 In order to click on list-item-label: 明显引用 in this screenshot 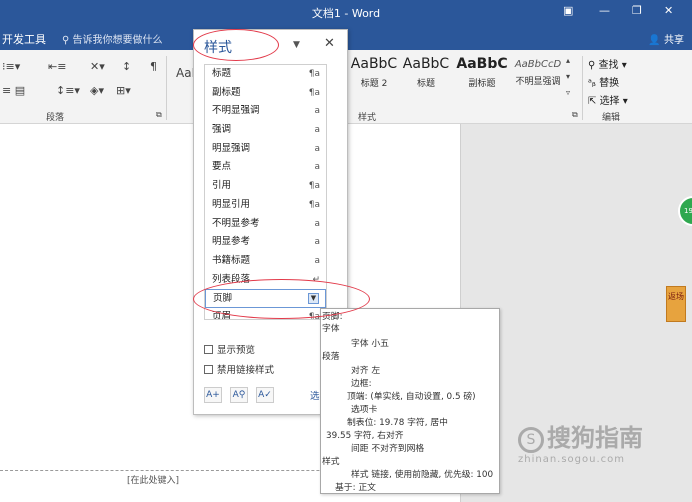, I will do `click(231, 204)`.